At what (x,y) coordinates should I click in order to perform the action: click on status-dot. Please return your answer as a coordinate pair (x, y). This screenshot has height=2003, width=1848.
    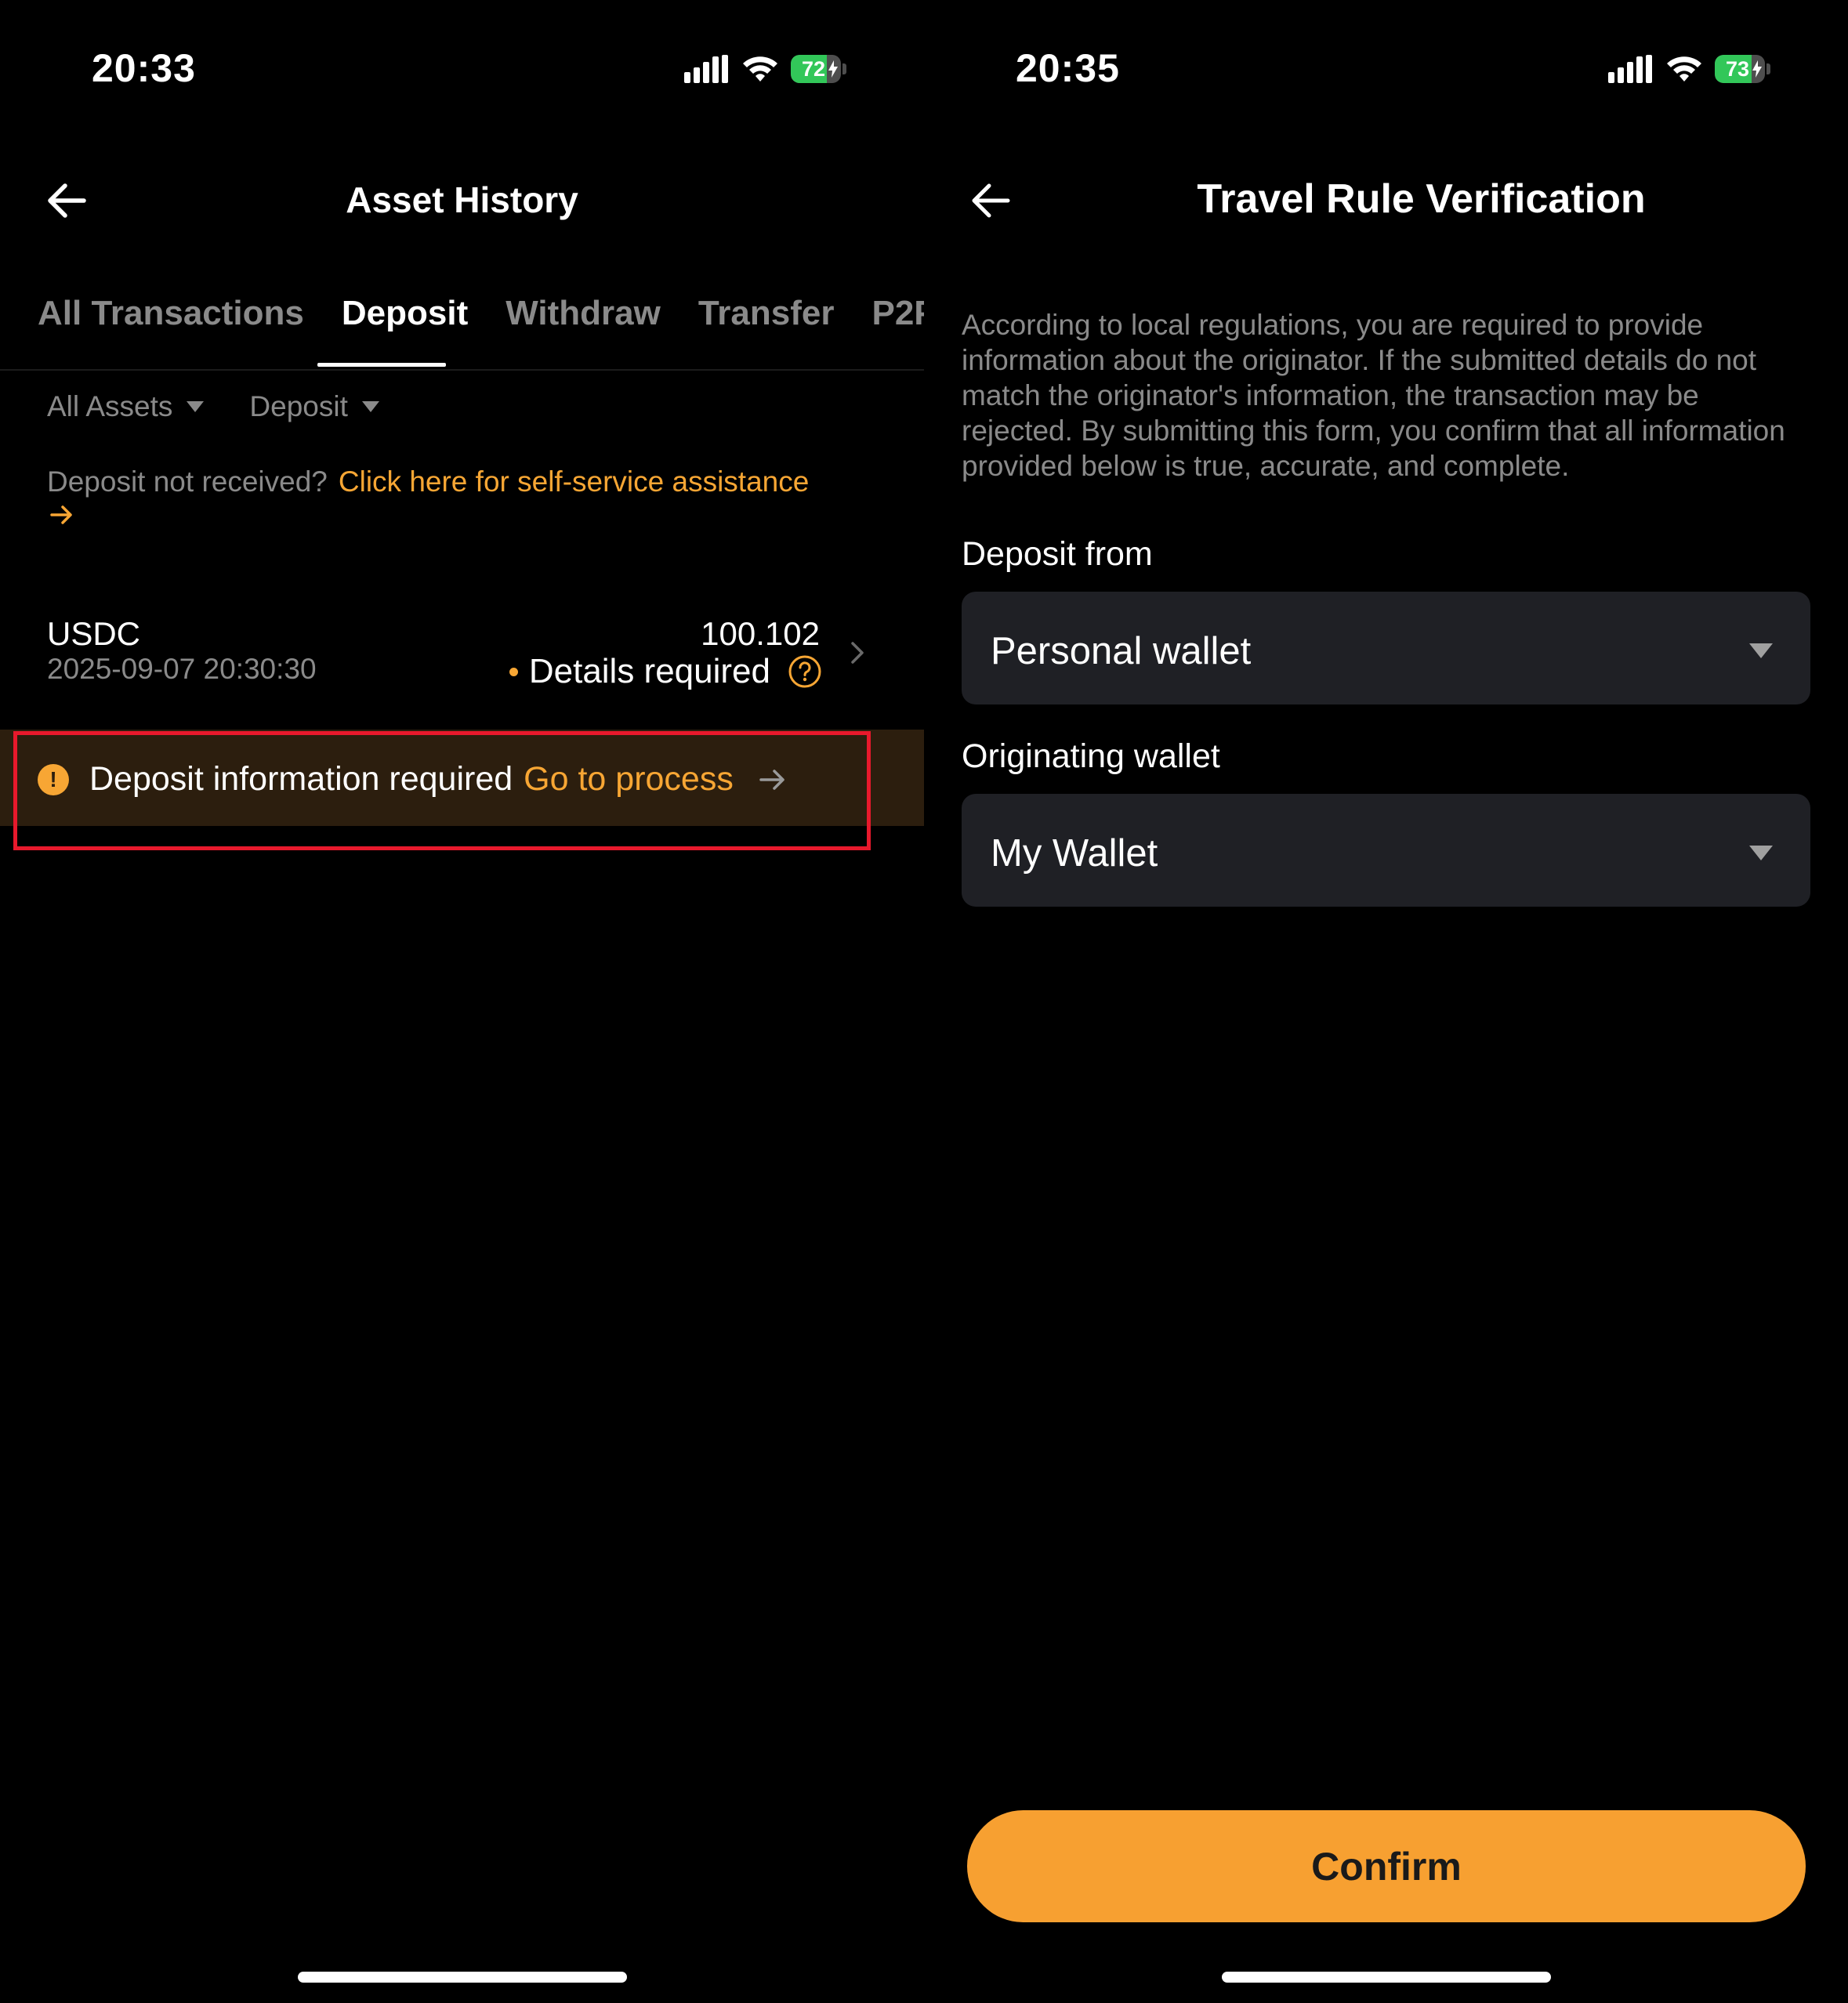
    Looking at the image, I should click on (513, 671).